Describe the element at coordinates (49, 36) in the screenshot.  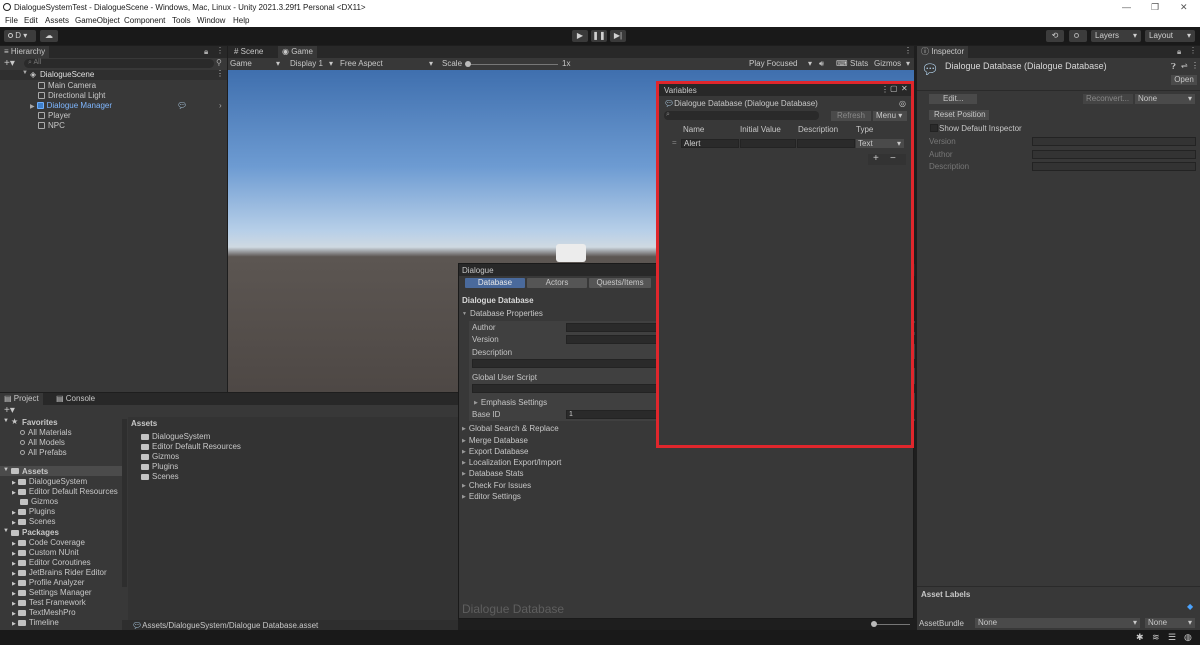
I see `cloud-button: ☁` at that location.